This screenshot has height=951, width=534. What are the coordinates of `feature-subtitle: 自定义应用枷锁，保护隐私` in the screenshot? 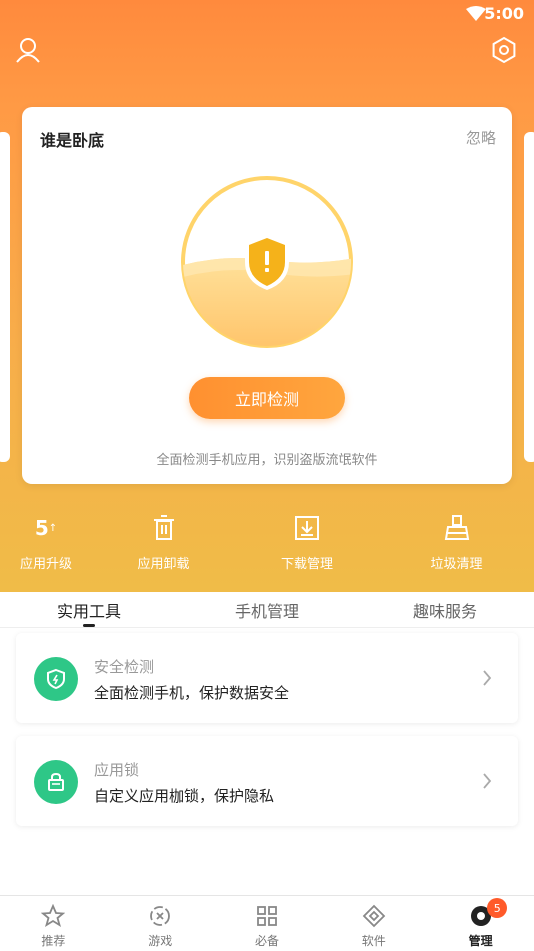 It's located at (184, 796).